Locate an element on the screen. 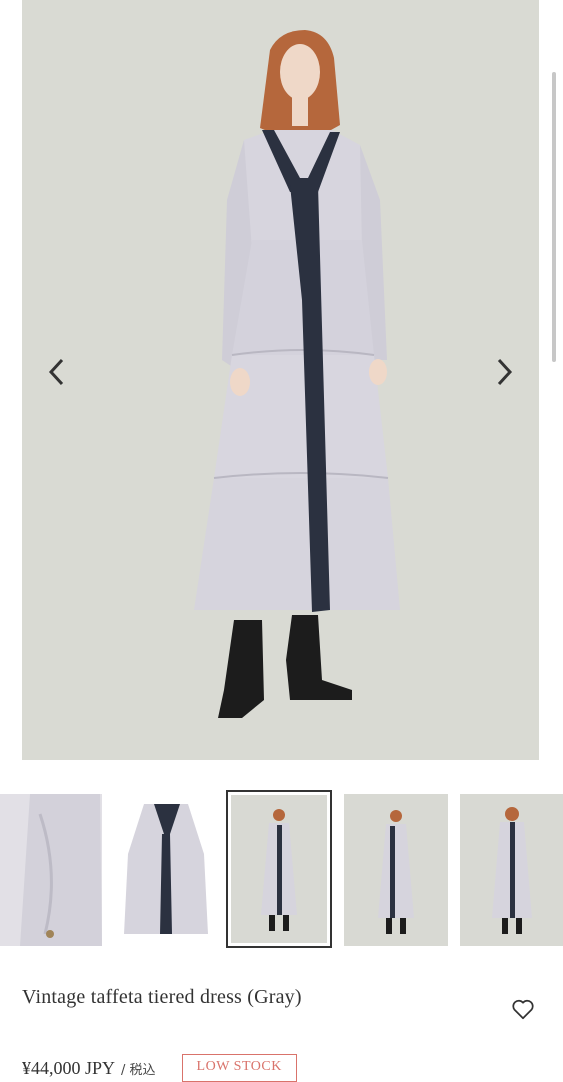  thumbnail-model-side-image is located at coordinates (396, 870).